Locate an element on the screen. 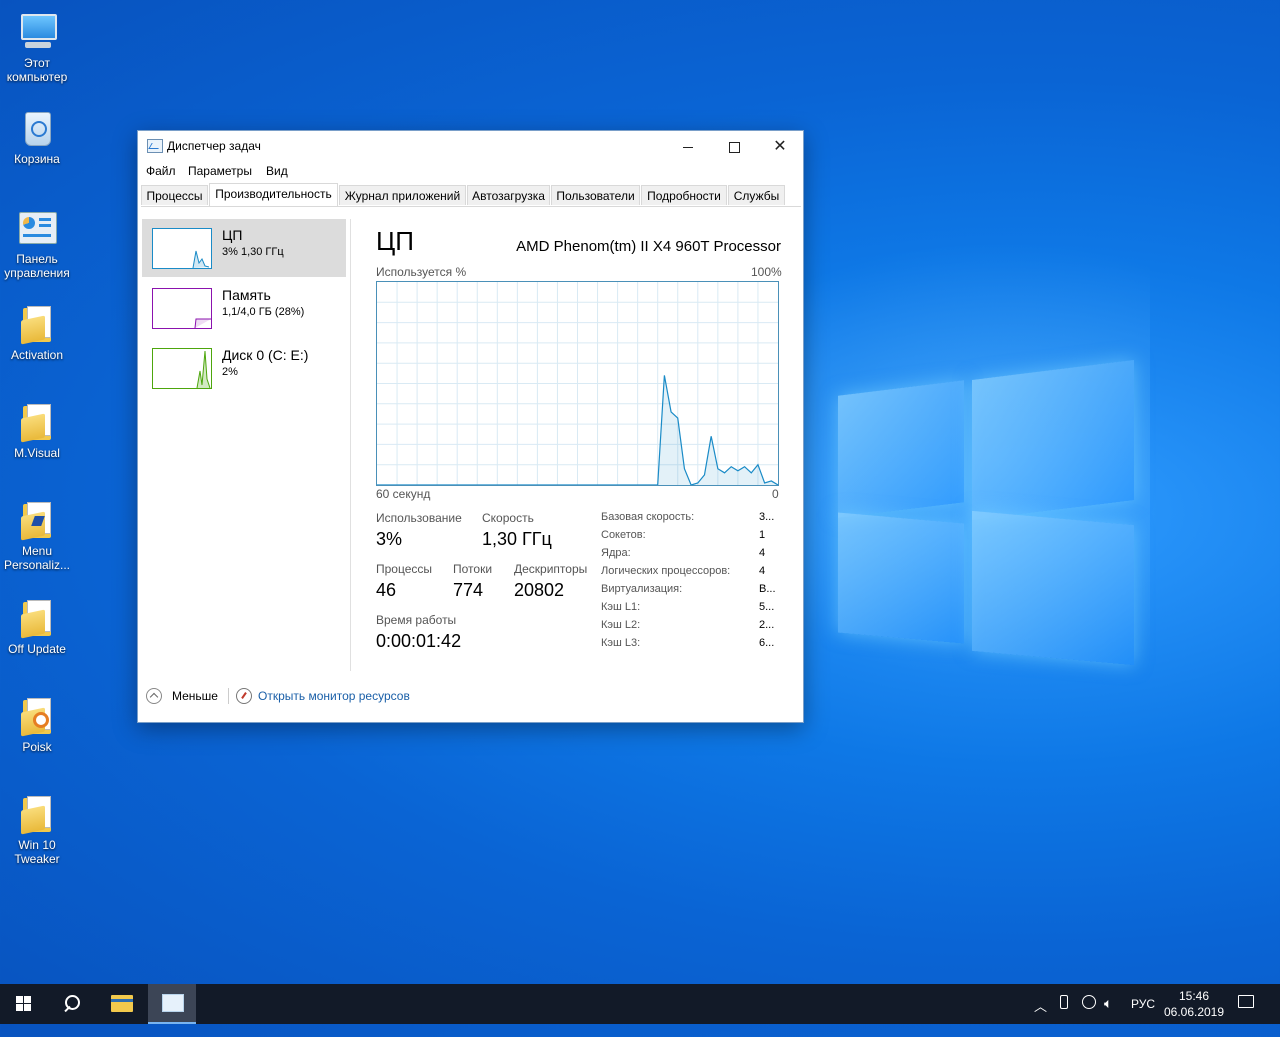 The image size is (1280, 1037). processes-stat-value: 46 is located at coordinates (386, 590).